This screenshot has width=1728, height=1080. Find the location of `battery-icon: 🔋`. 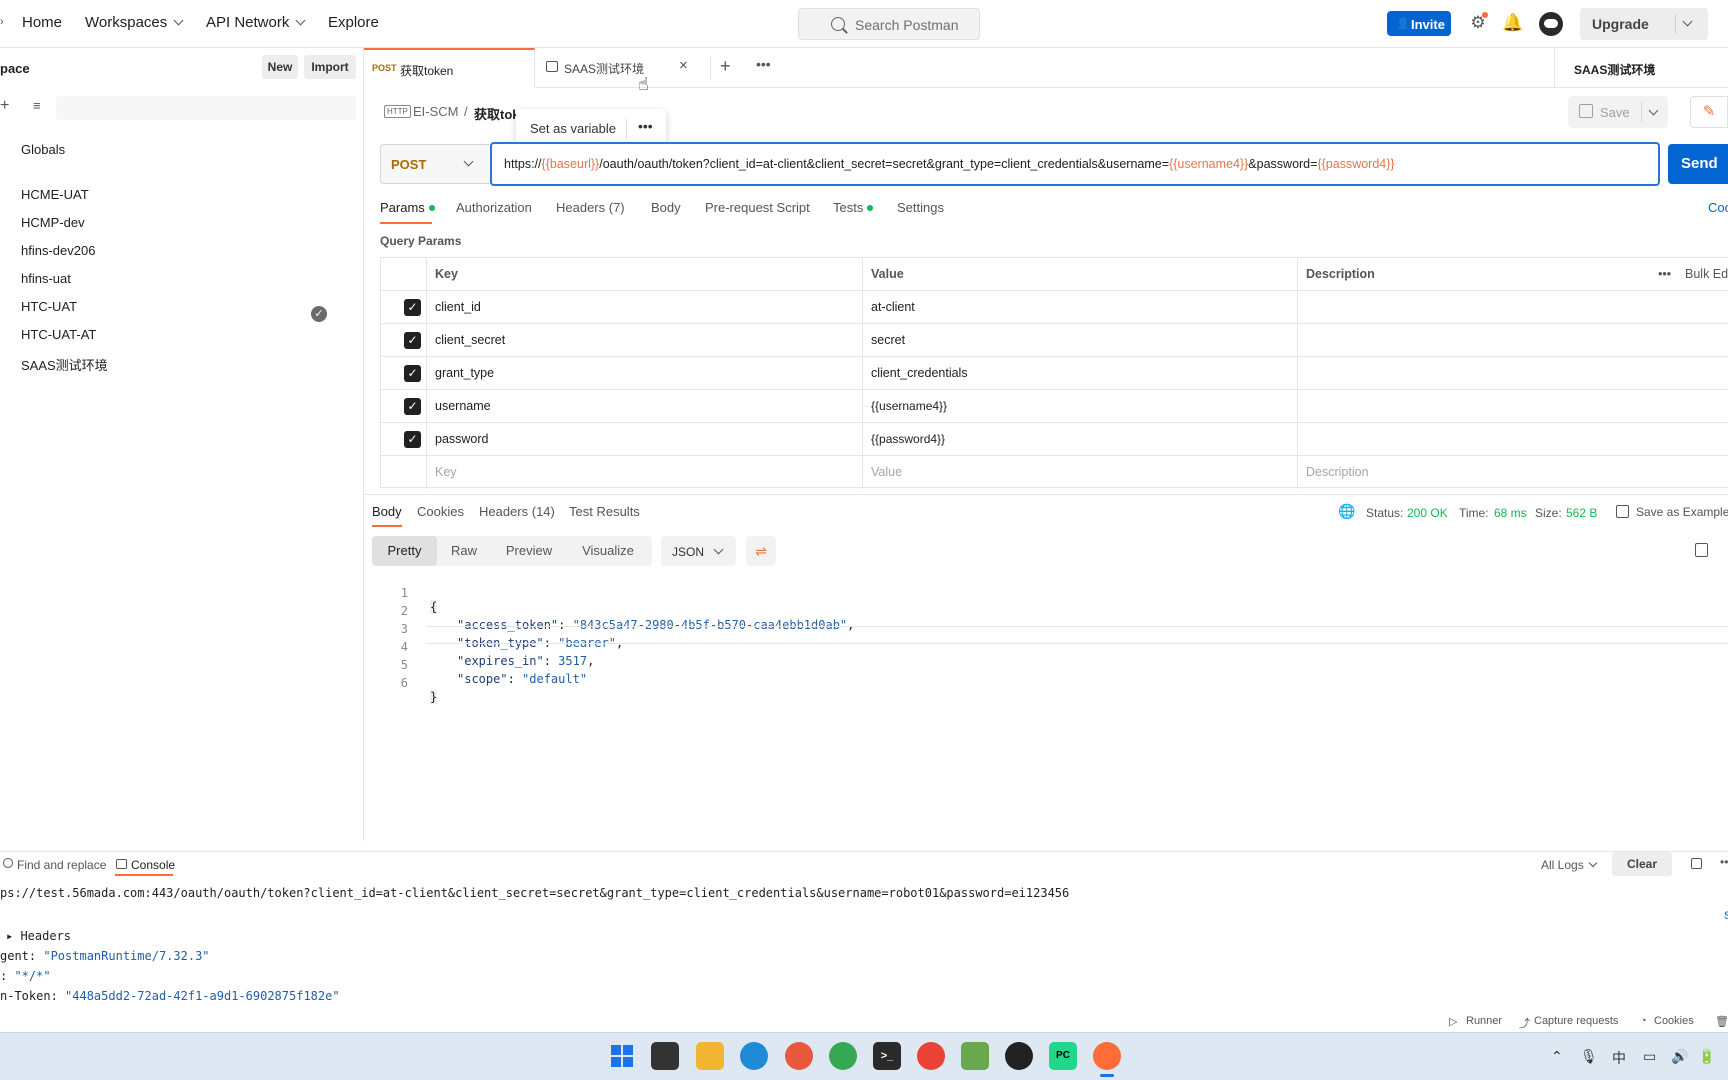

battery-icon: 🔋 is located at coordinates (1706, 1056).